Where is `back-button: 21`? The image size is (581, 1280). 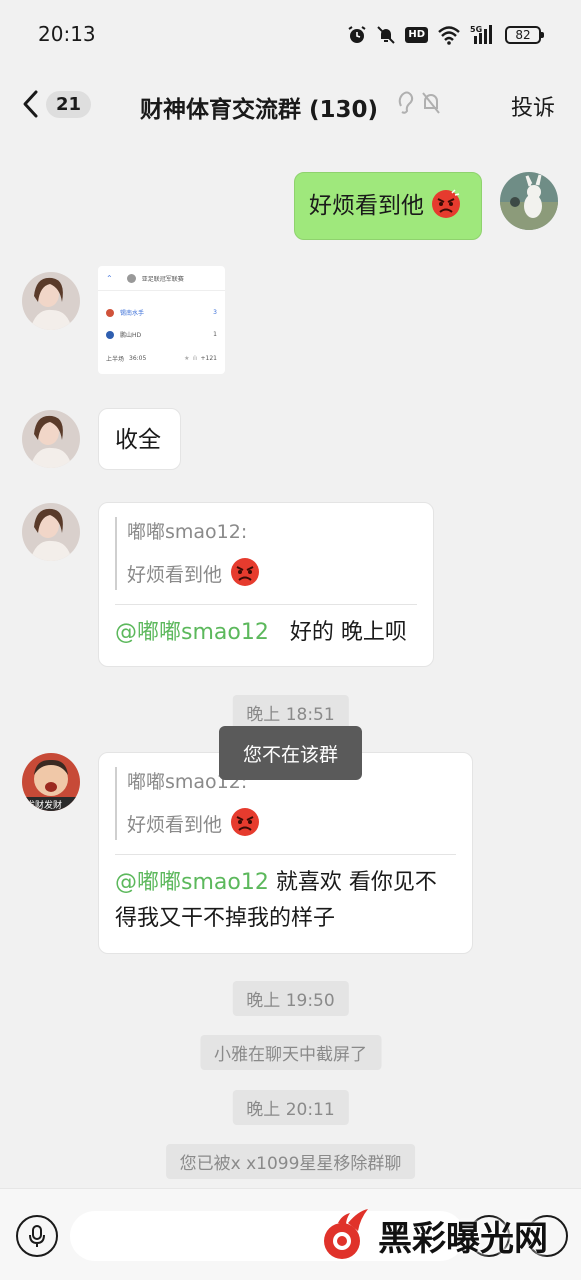 back-button: 21 is located at coordinates (56, 104).